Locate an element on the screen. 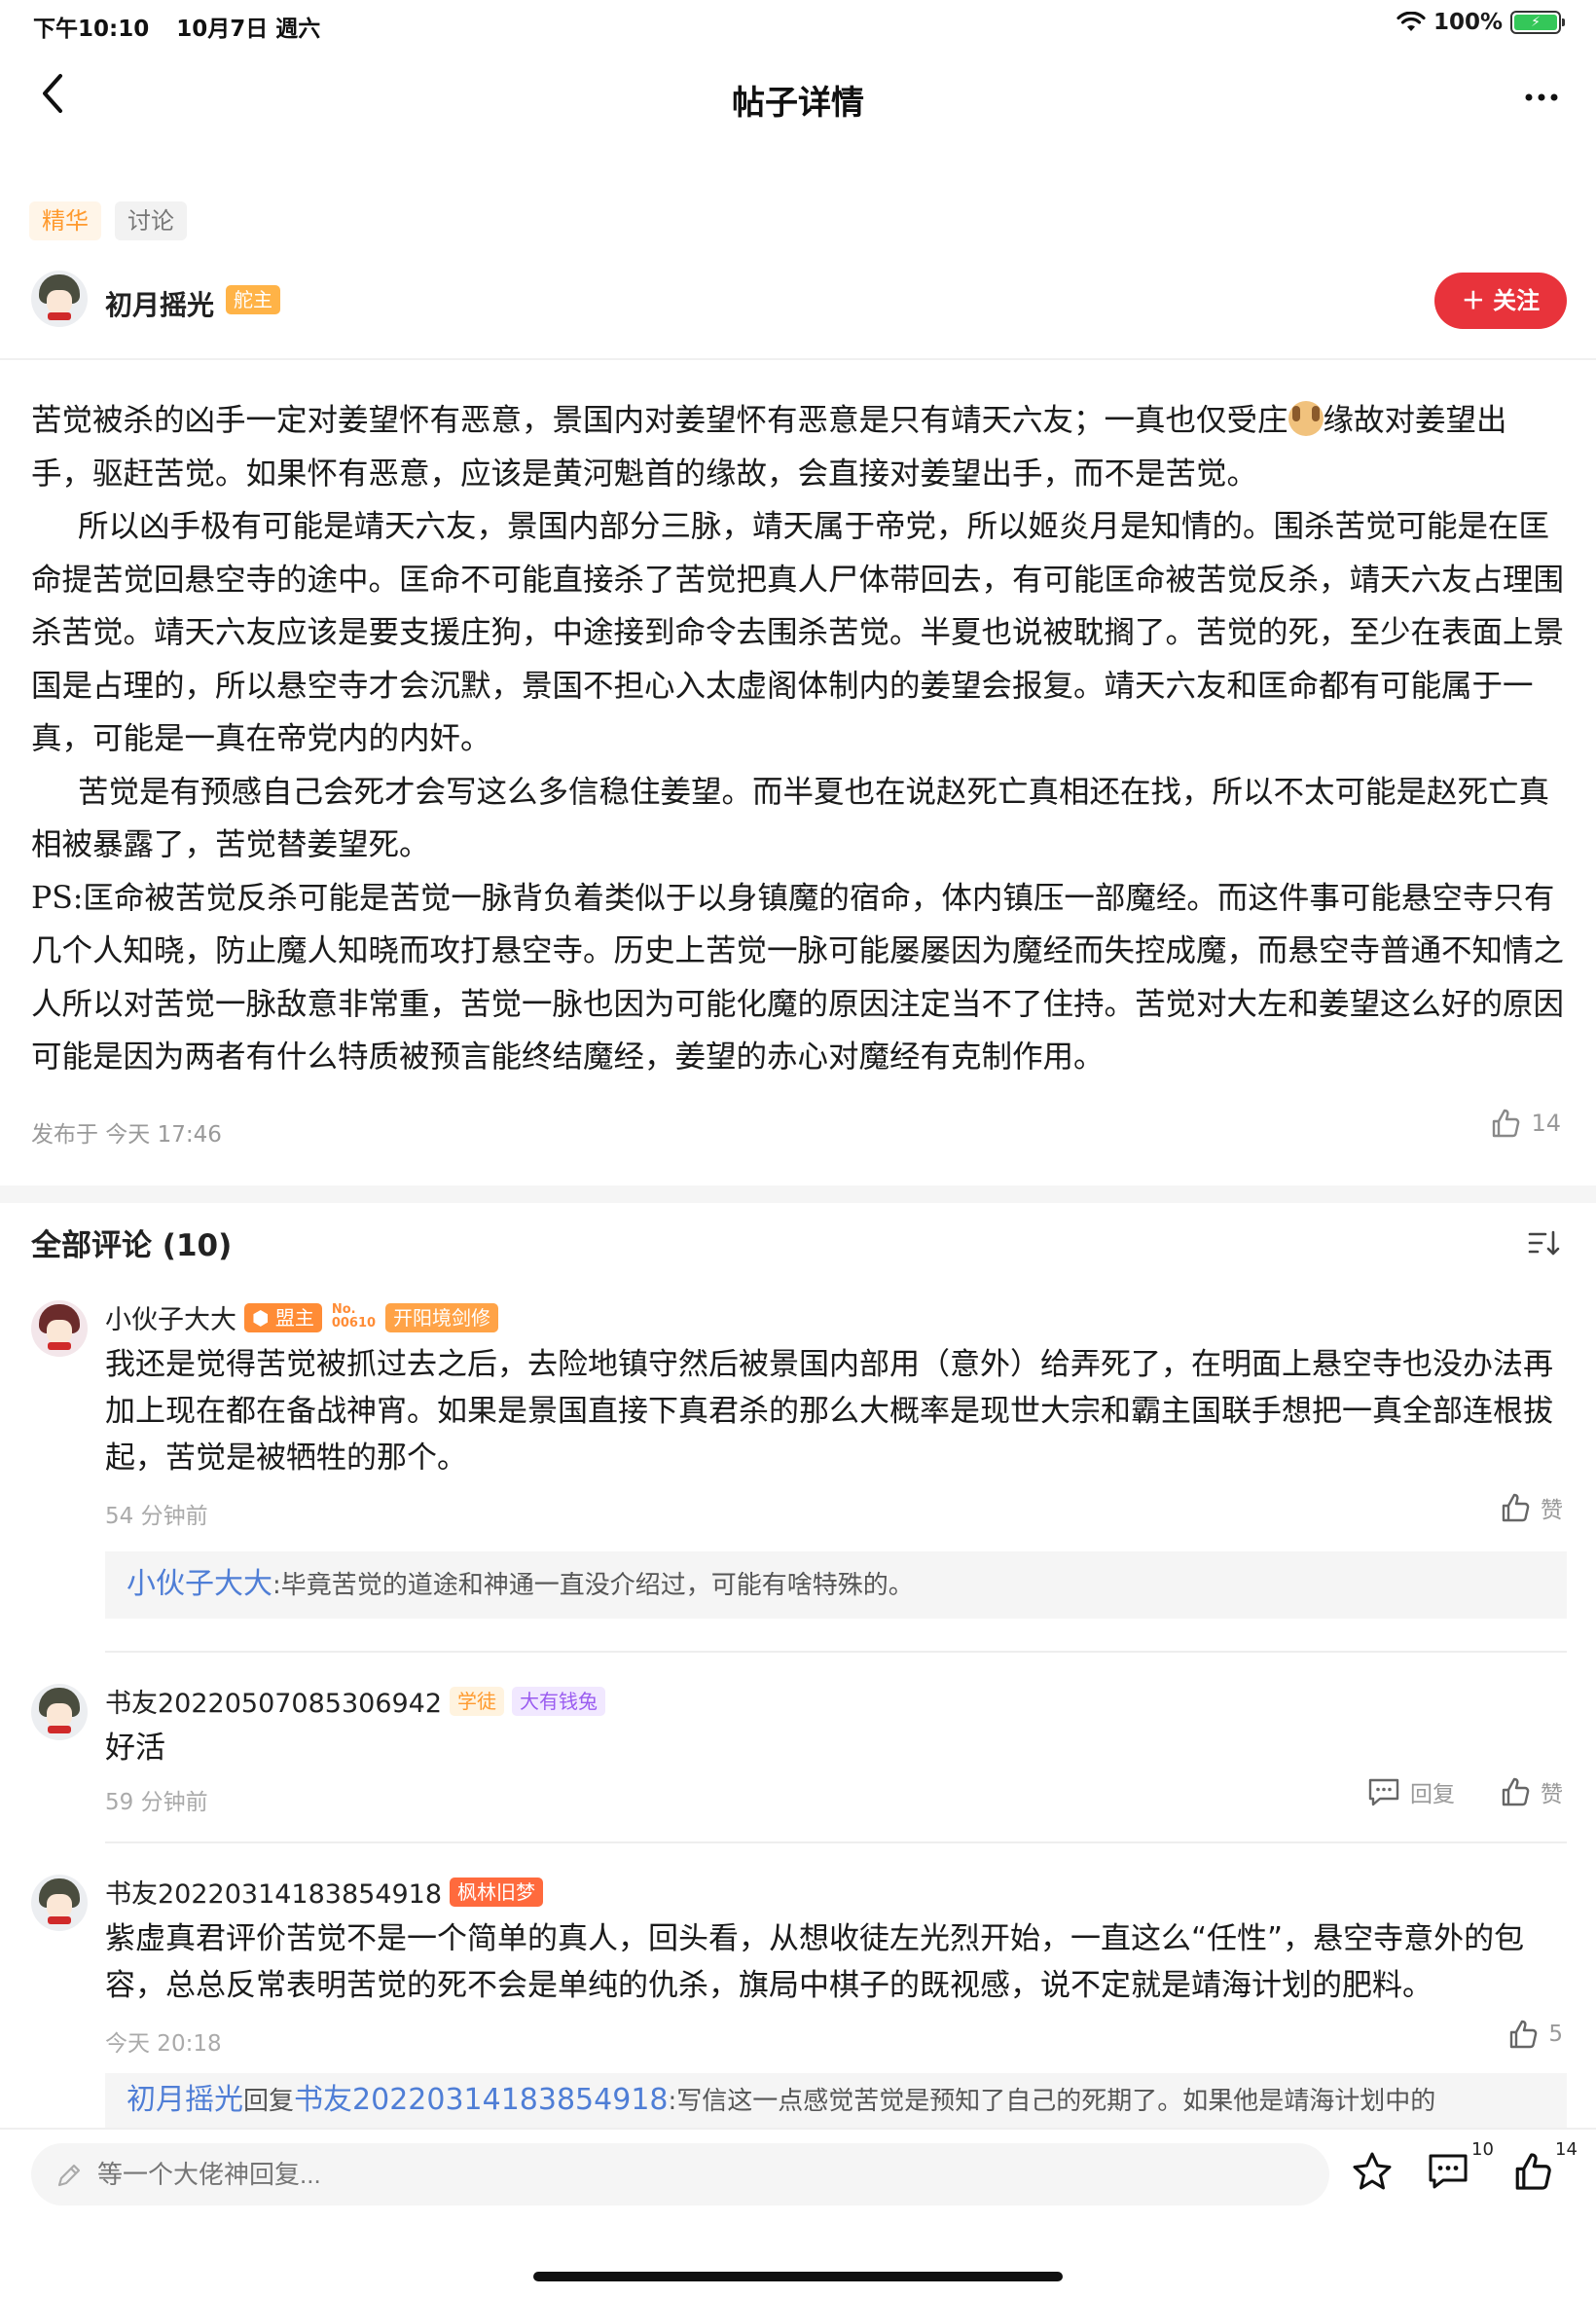 This screenshot has height=2297, width=1596. sort-icon is located at coordinates (1544, 1243).